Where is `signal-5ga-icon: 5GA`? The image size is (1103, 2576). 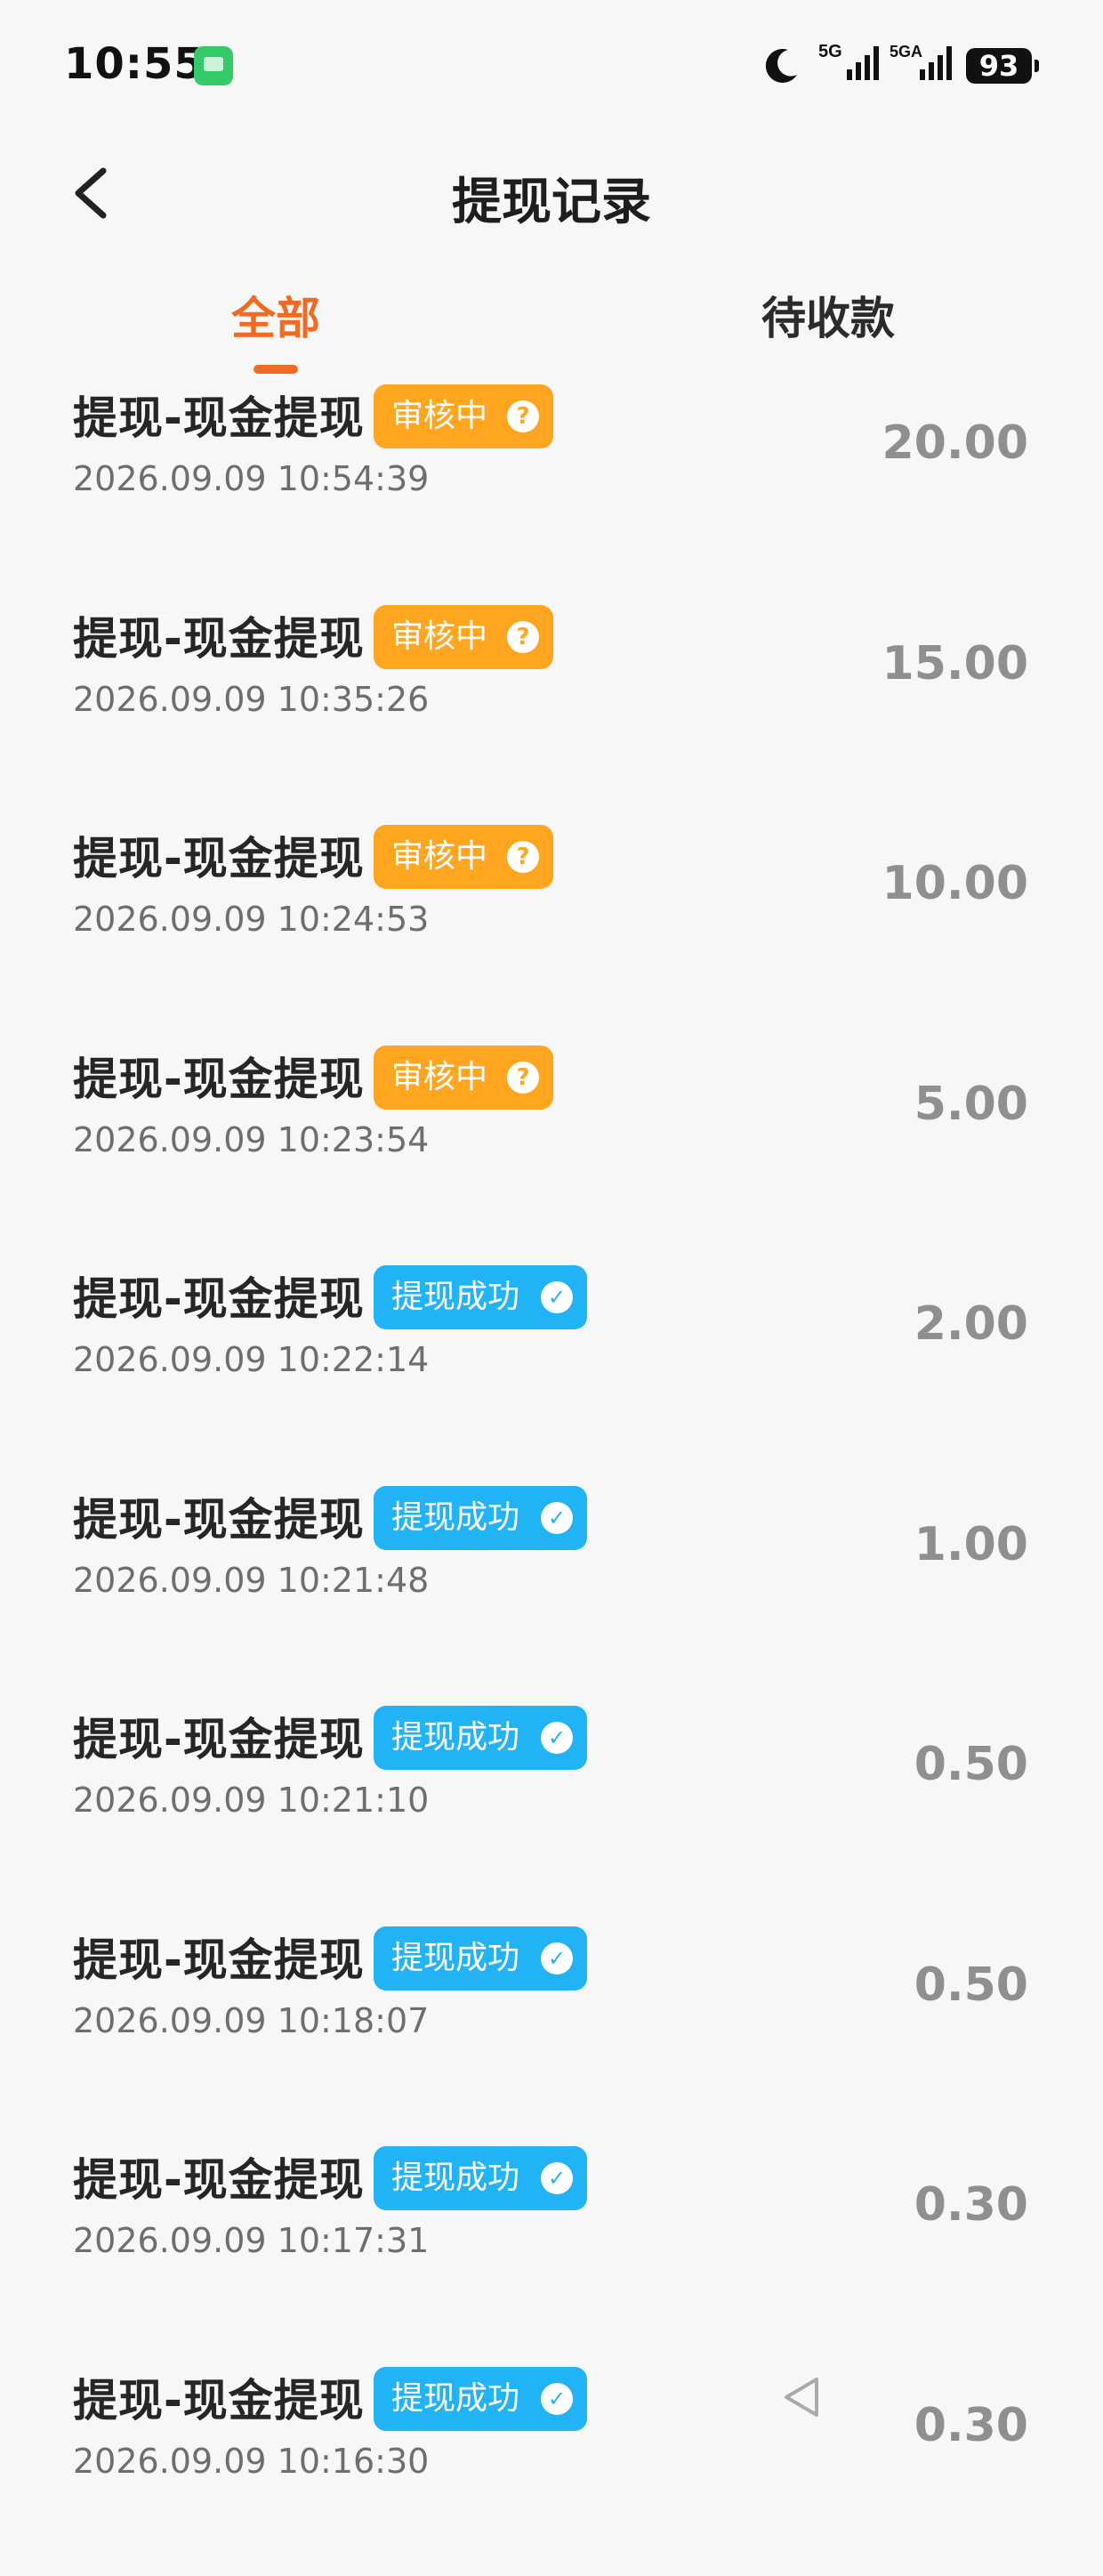
signal-5ga-icon: 5GA is located at coordinates (930, 64).